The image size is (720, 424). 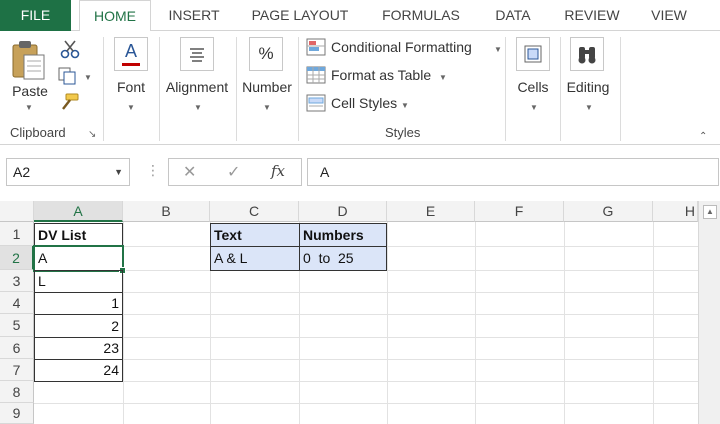 I want to click on copy-dropdown-icon: ▼, so click(x=88, y=77).